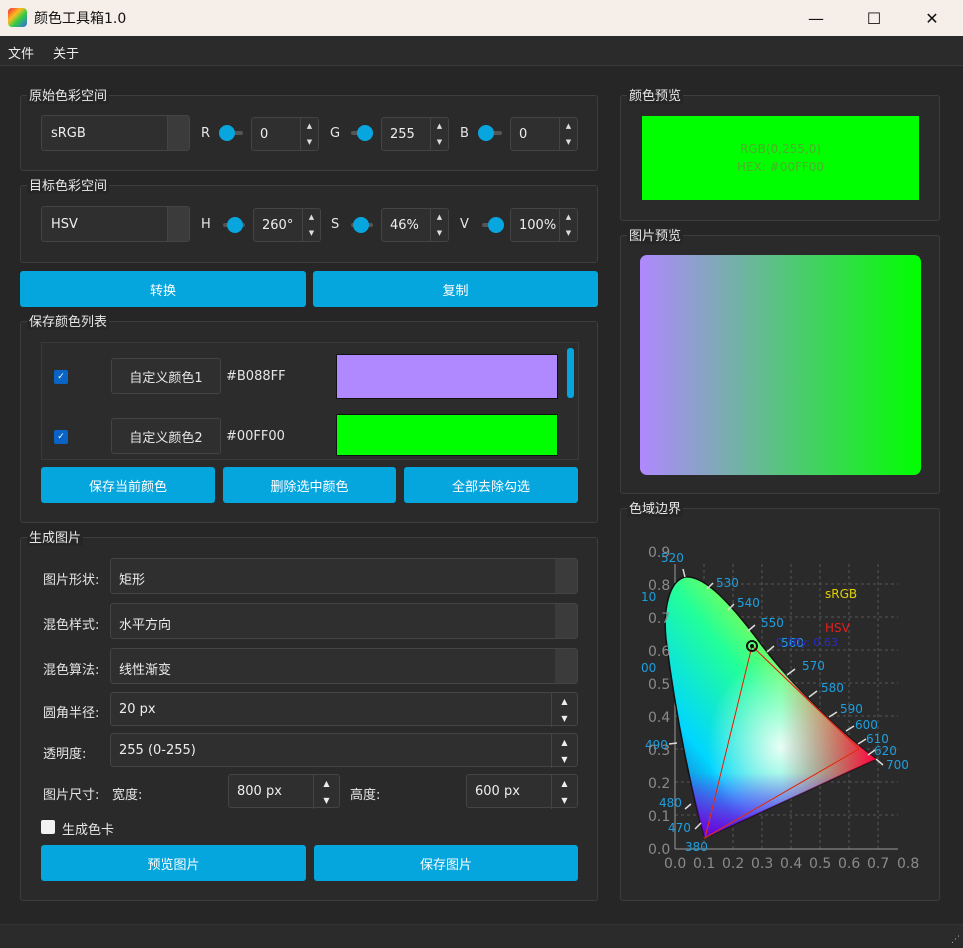 The height and width of the screenshot is (948, 963). I want to click on g-slider, so click(361, 133).